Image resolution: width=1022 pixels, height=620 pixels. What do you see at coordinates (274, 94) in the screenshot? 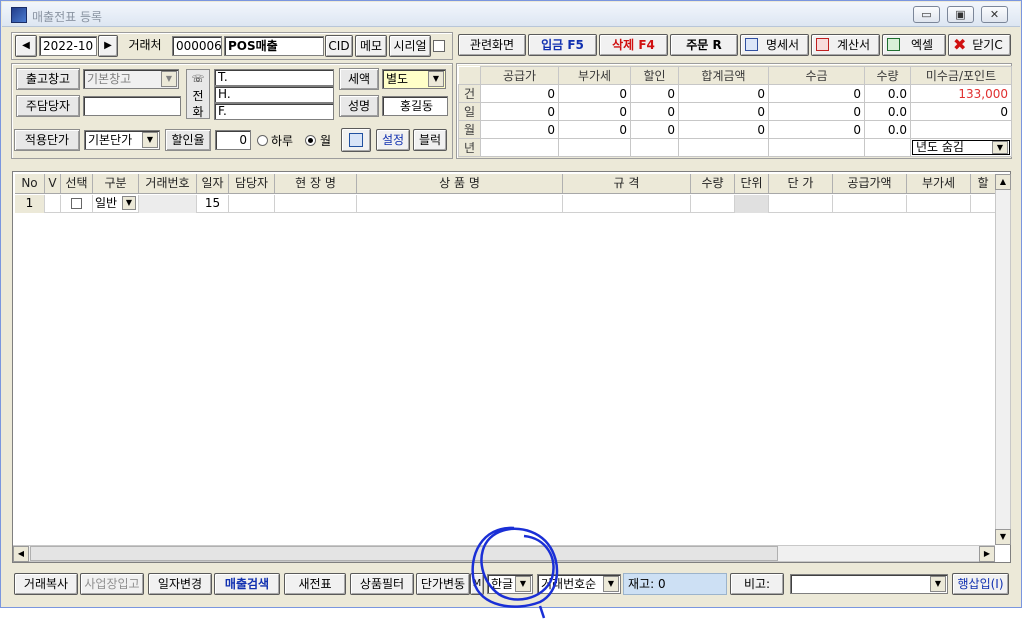
I see `hp-field: H.` at bounding box center [274, 94].